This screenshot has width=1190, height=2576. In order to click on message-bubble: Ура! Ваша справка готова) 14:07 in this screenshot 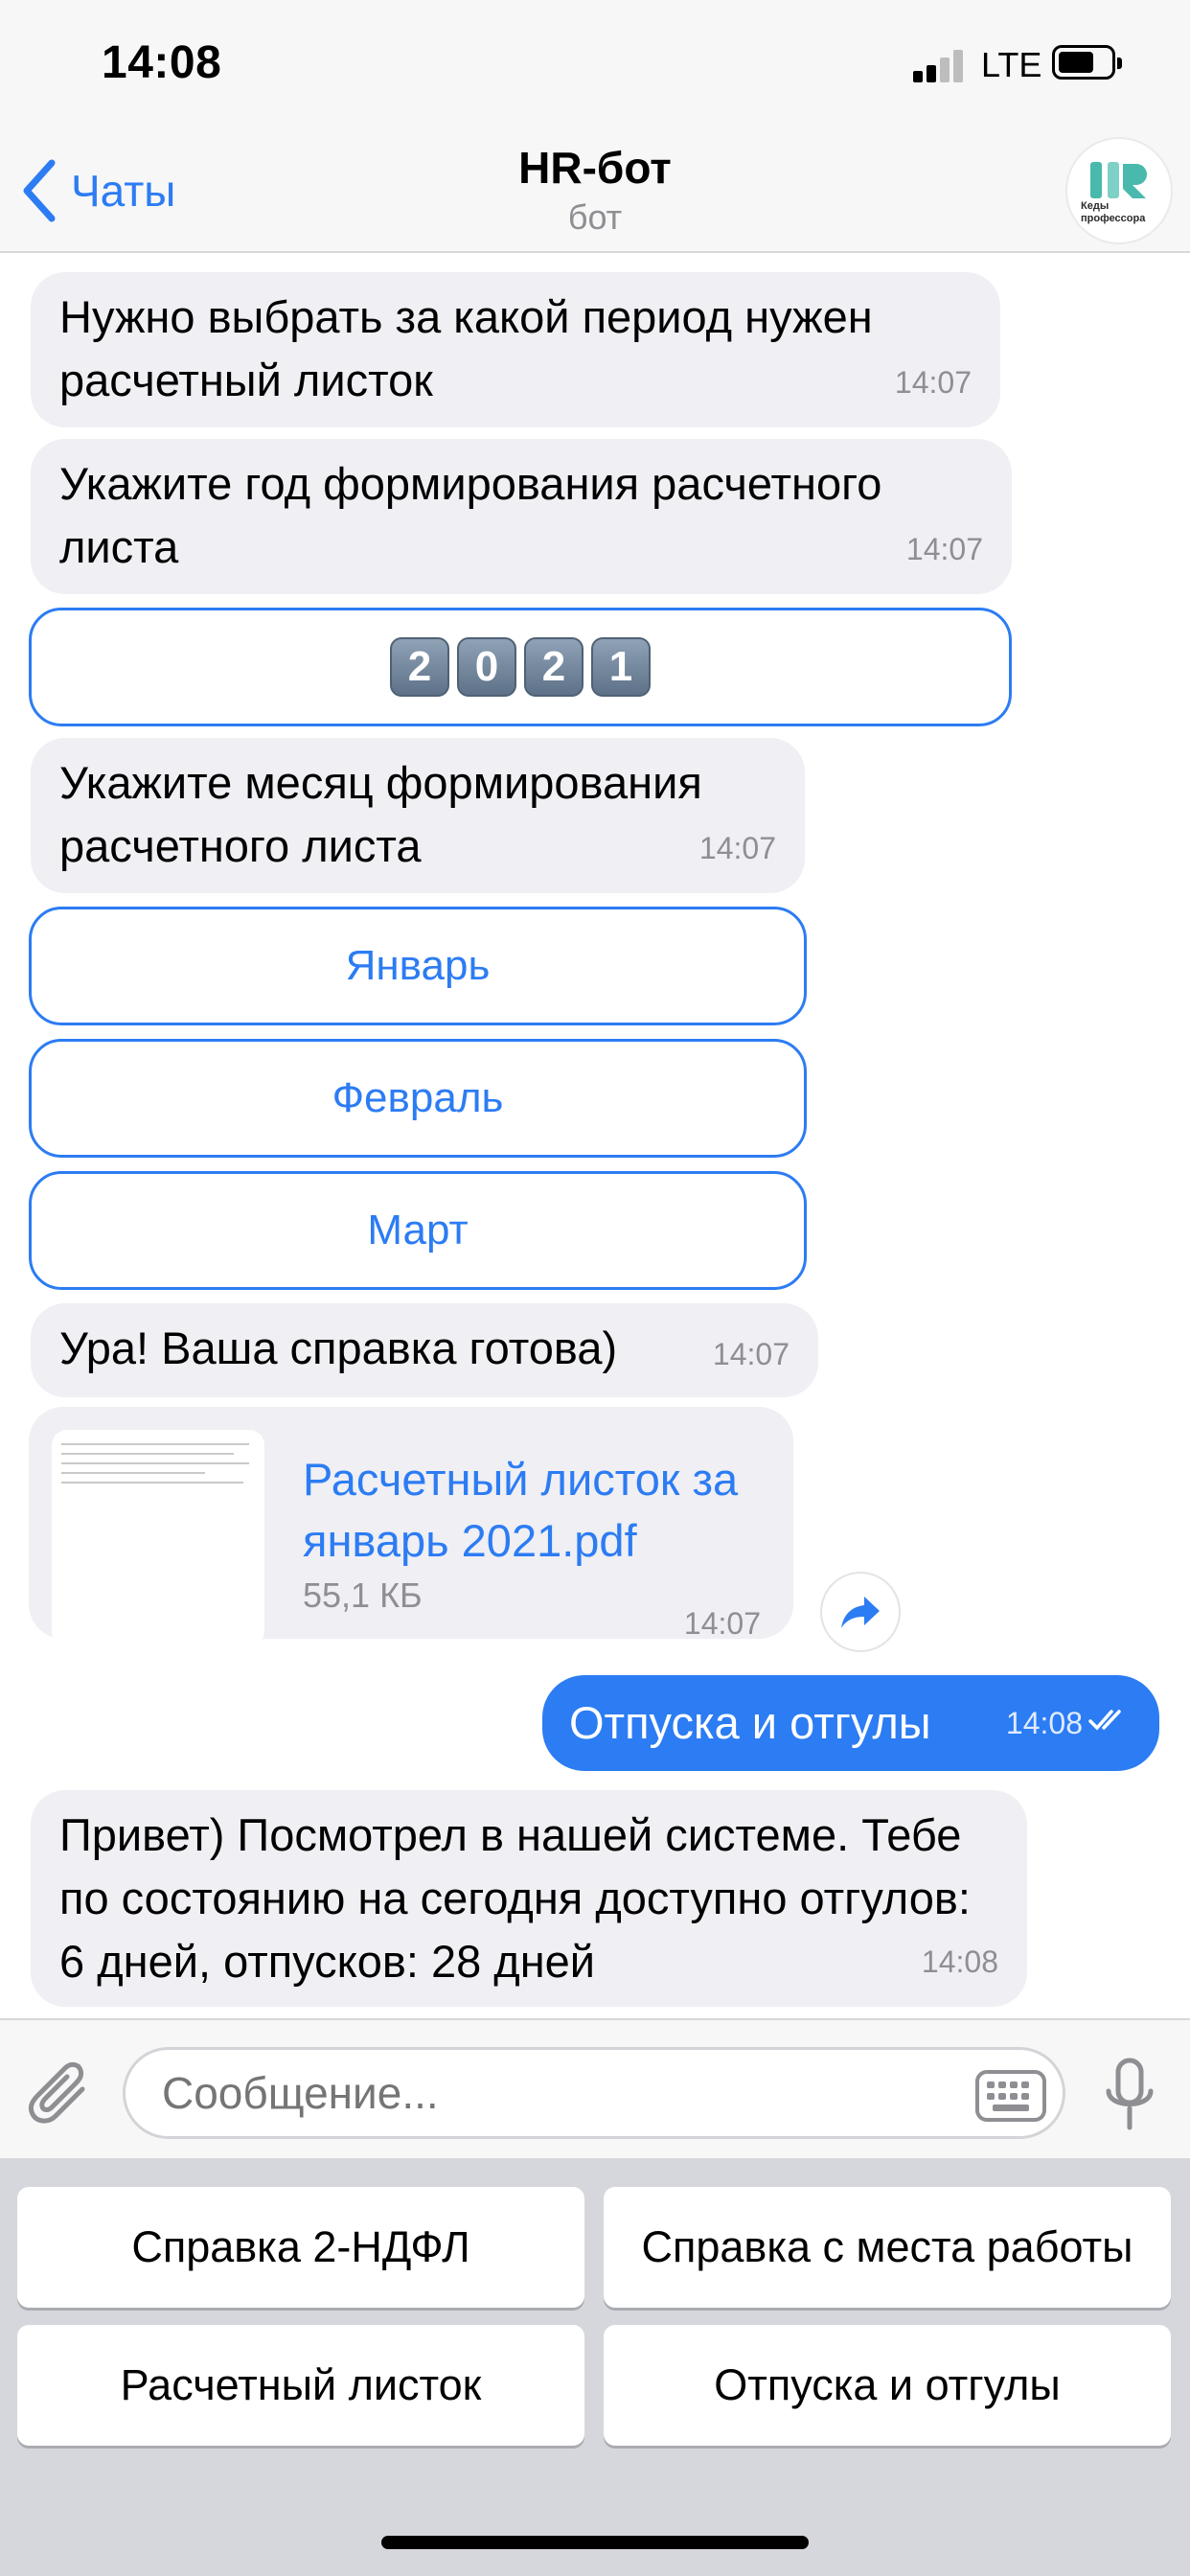, I will do `click(425, 1350)`.